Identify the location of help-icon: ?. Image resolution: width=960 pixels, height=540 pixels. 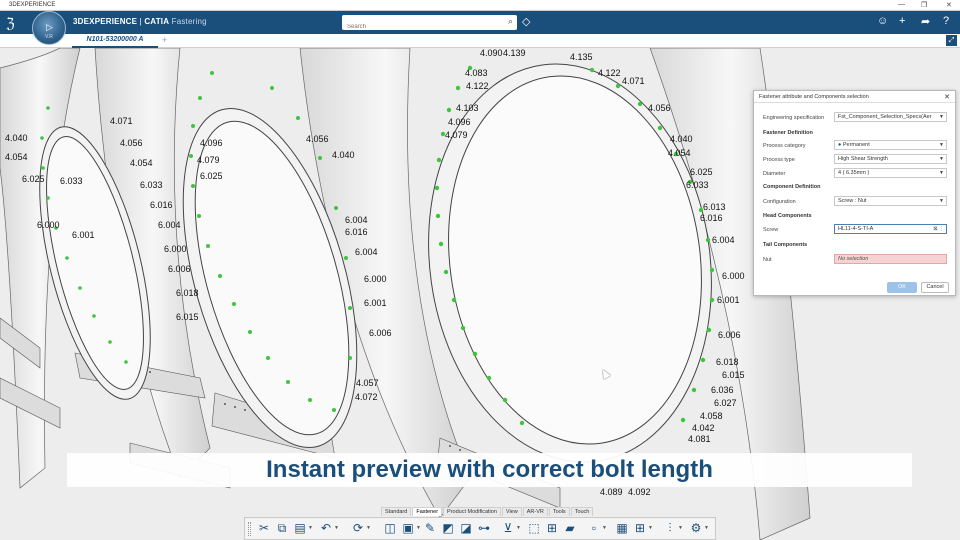
(946, 21).